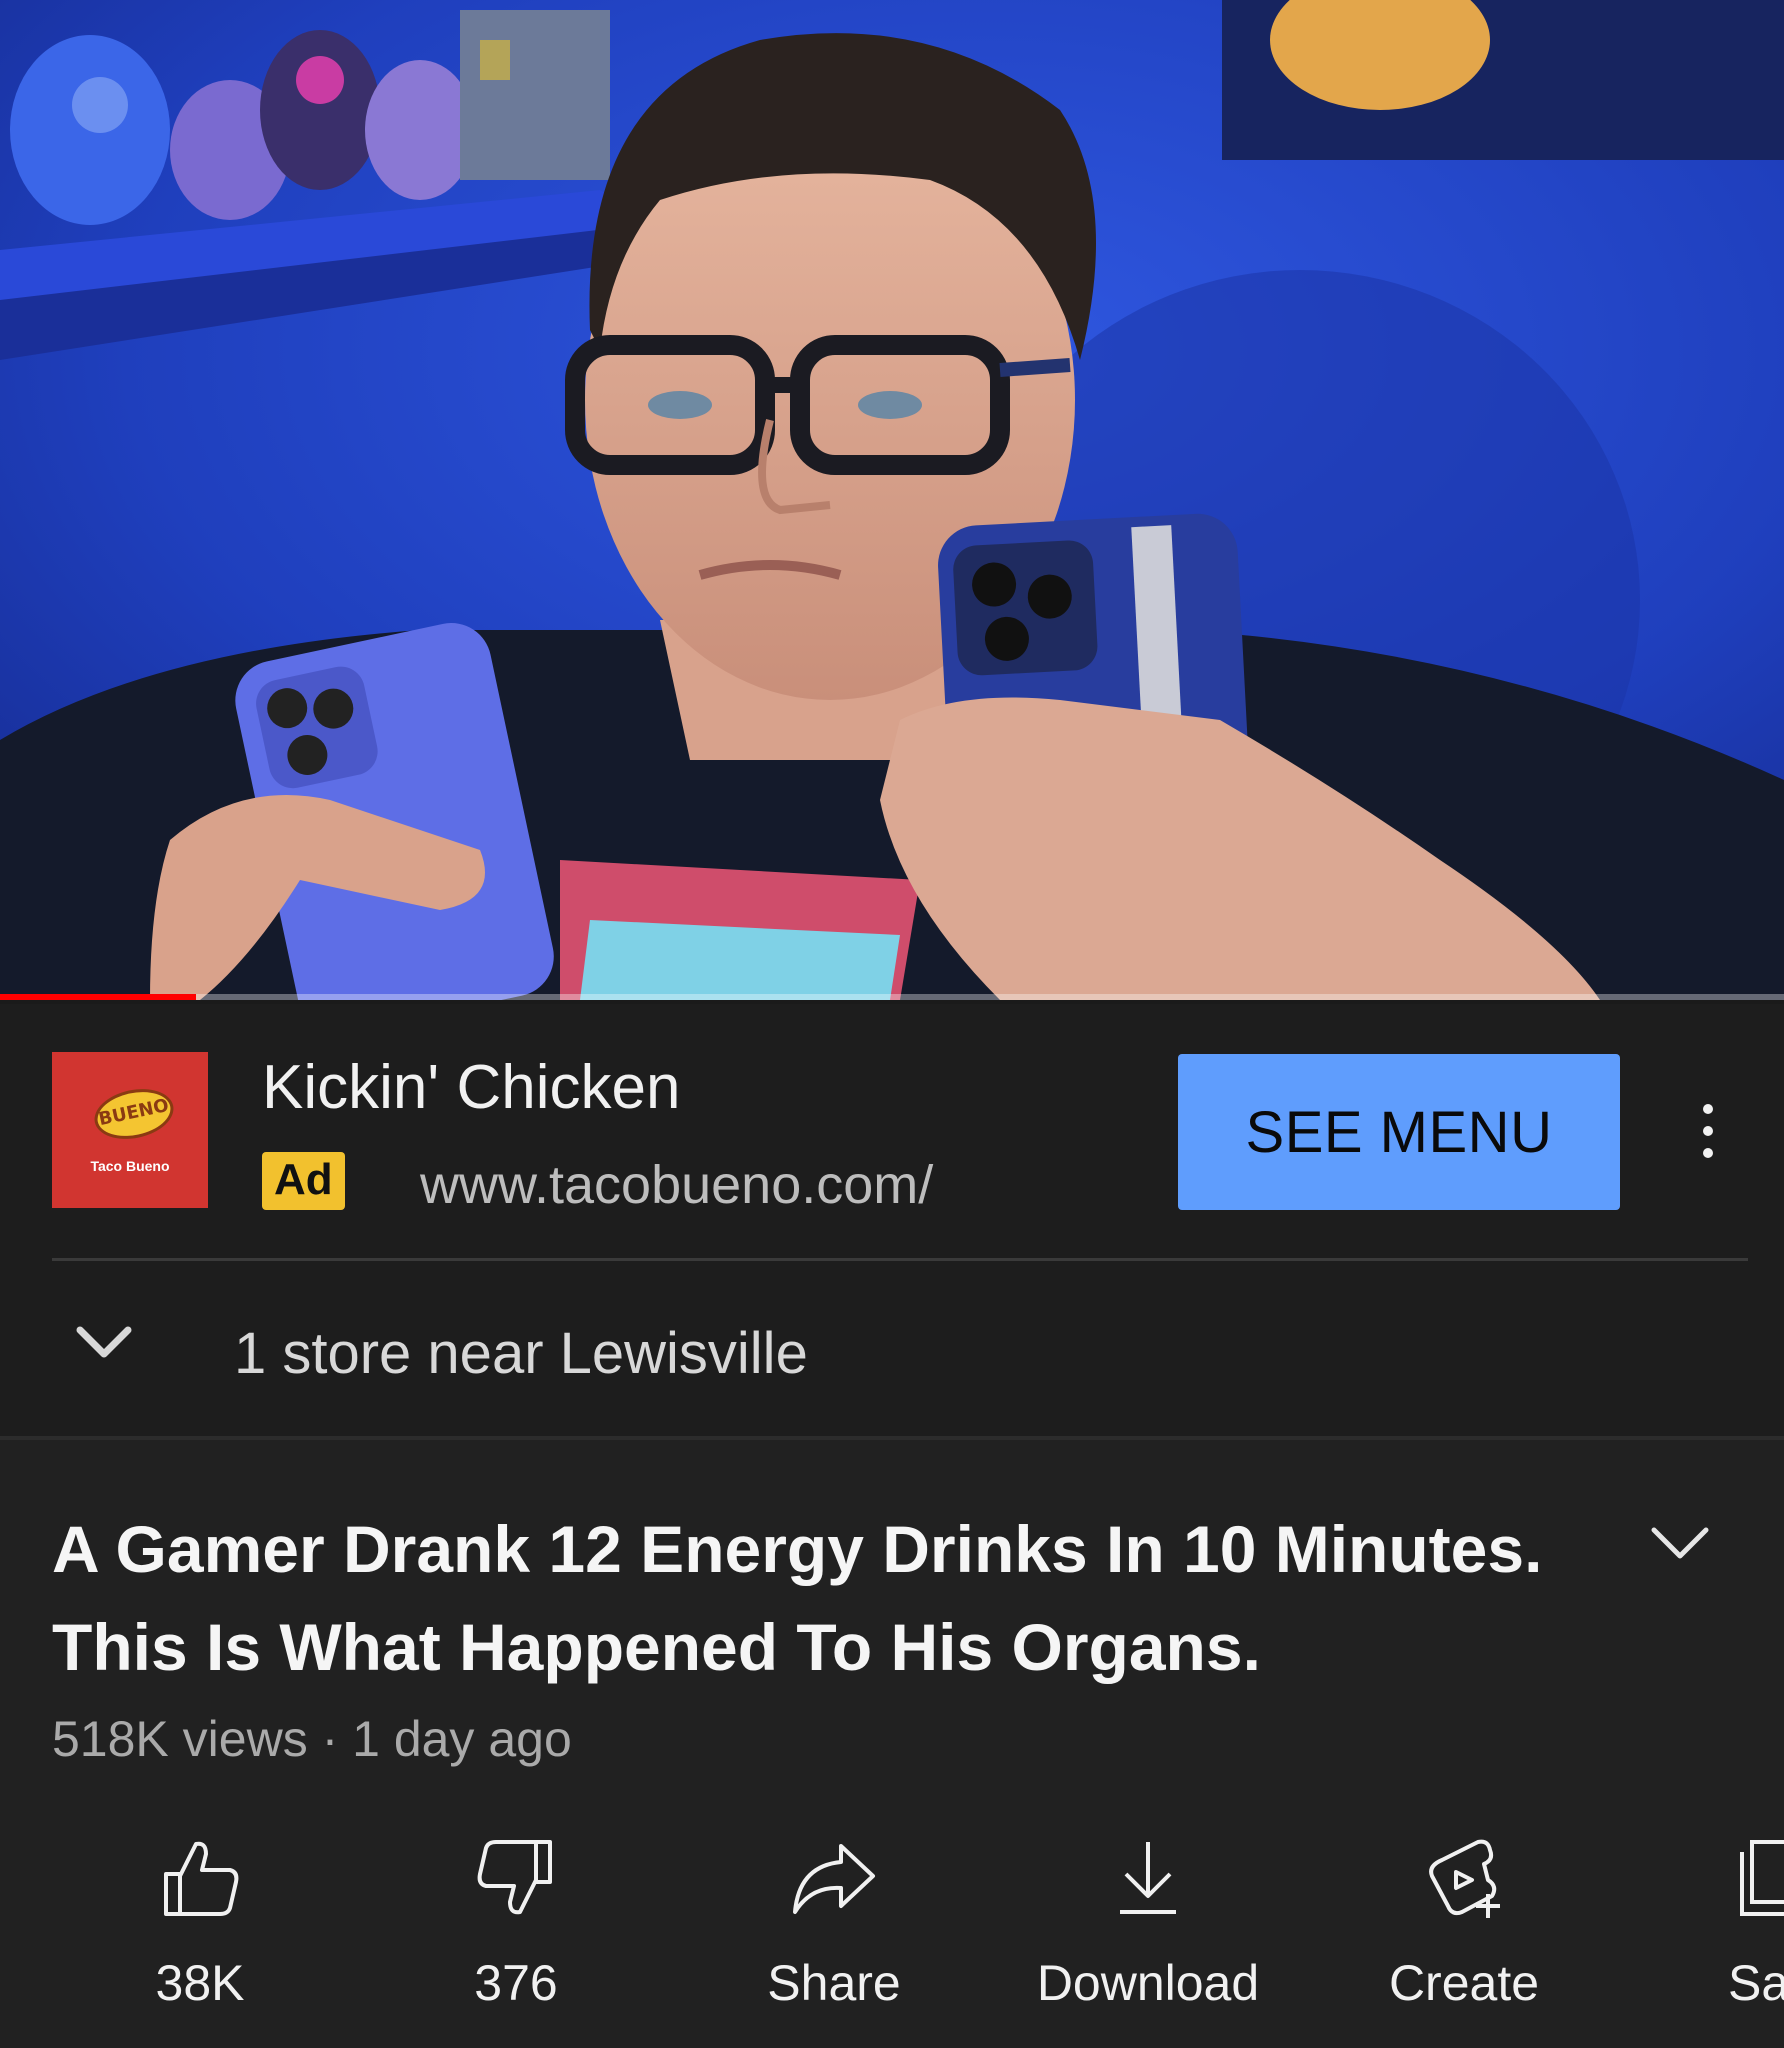 This screenshot has width=1784, height=2048. What do you see at coordinates (516, 1983) in the screenshot?
I see `dislike-count: 376` at bounding box center [516, 1983].